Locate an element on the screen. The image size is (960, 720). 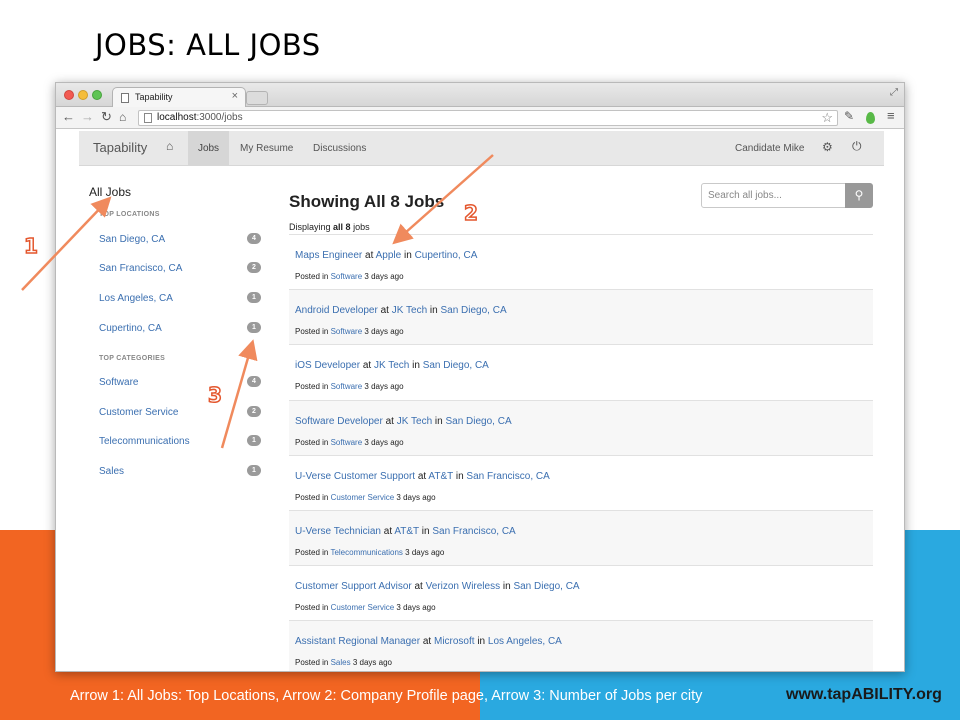
location-link: Los Angeles, CA is located at coordinates (525, 641).